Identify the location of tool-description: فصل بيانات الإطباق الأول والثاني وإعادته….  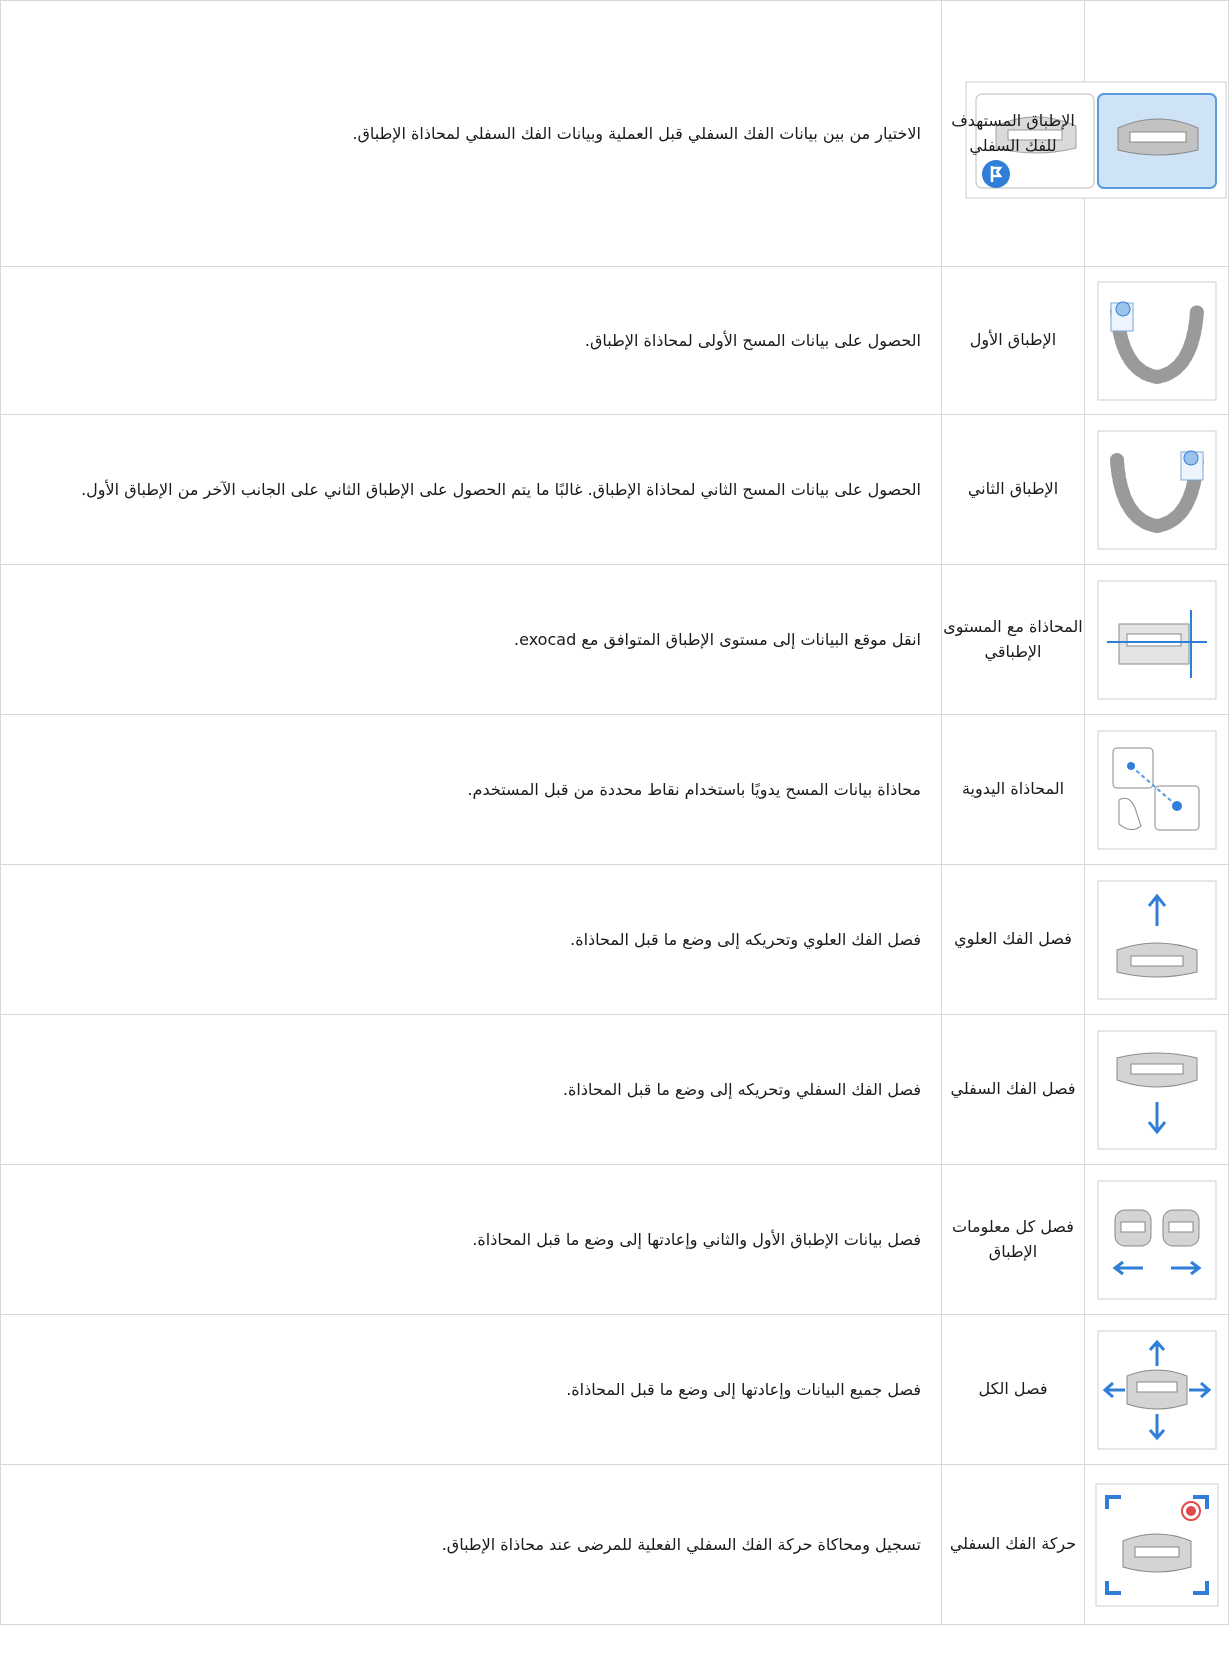
(471, 1239).